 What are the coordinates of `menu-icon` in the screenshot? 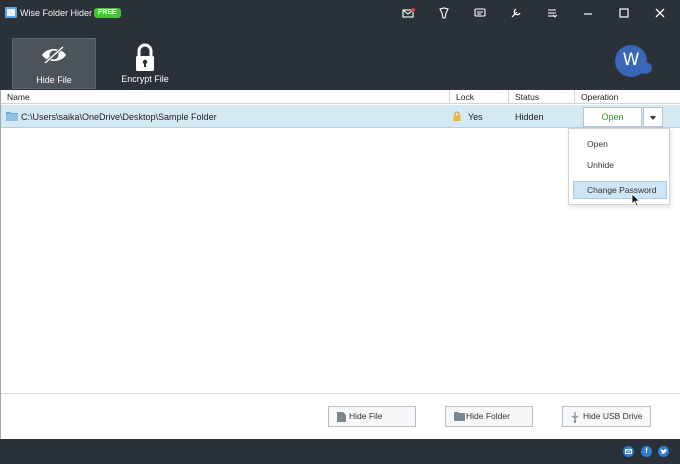 It's located at (552, 13).